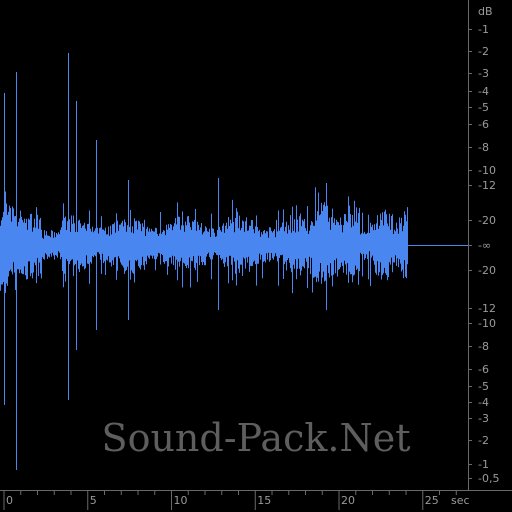 The image size is (512, 512). Describe the element at coordinates (9, 500) in the screenshot. I see `time-label: 0` at that location.